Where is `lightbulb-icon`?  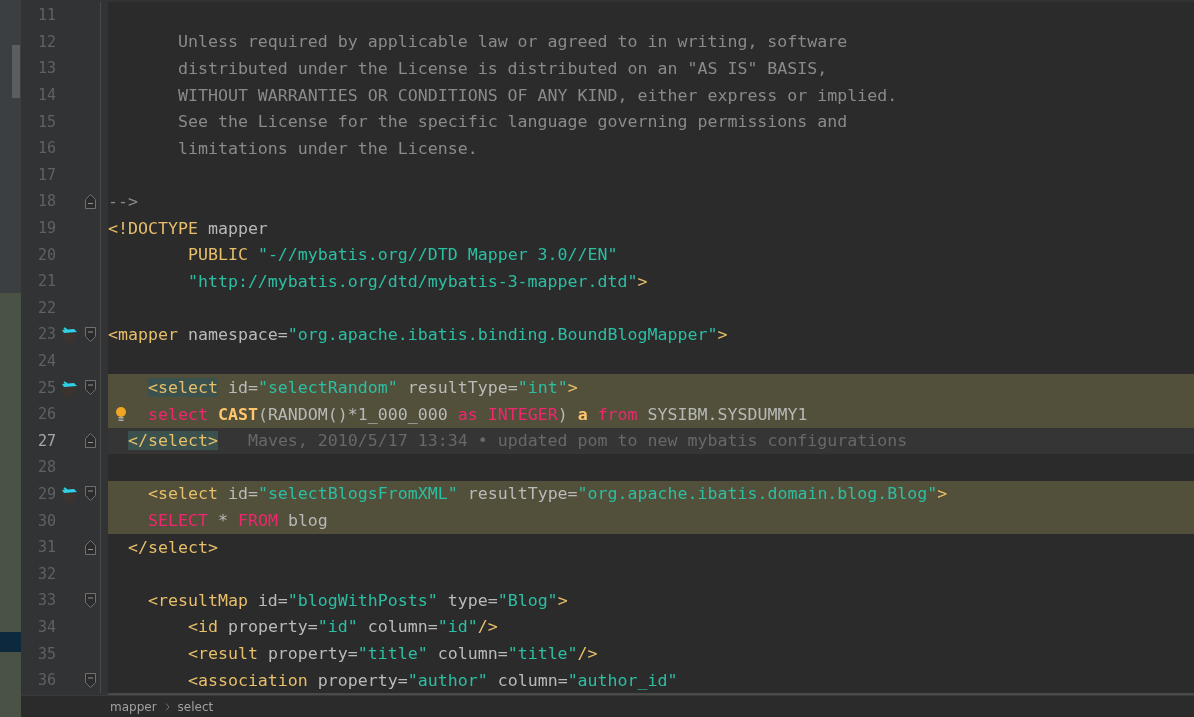 lightbulb-icon is located at coordinates (121, 413).